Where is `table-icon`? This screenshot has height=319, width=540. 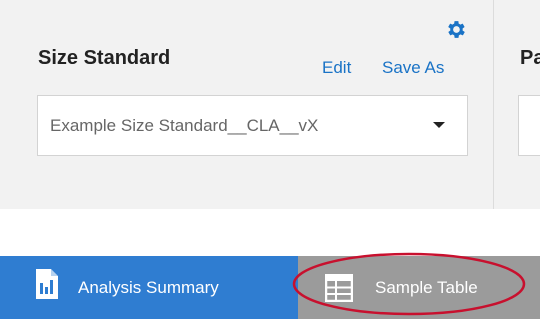
table-icon is located at coordinates (339, 288).